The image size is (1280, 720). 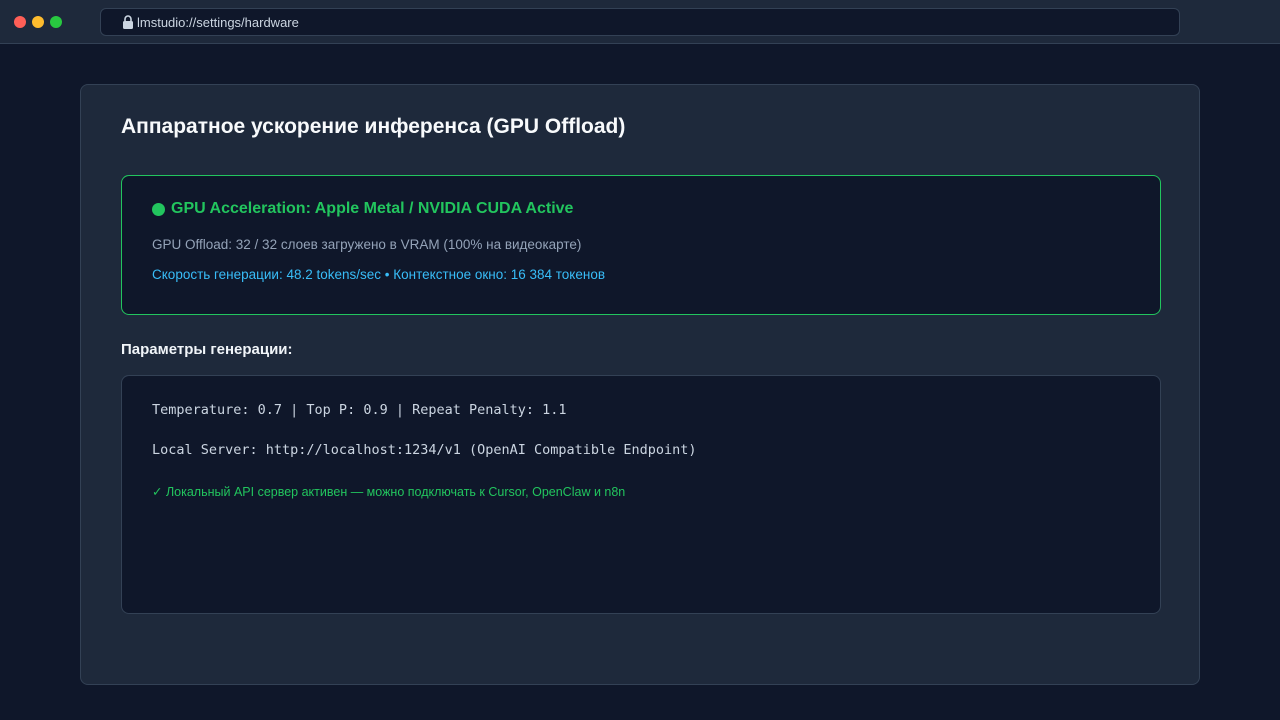 What do you see at coordinates (56, 22) in the screenshot?
I see `maximize-window-button` at bounding box center [56, 22].